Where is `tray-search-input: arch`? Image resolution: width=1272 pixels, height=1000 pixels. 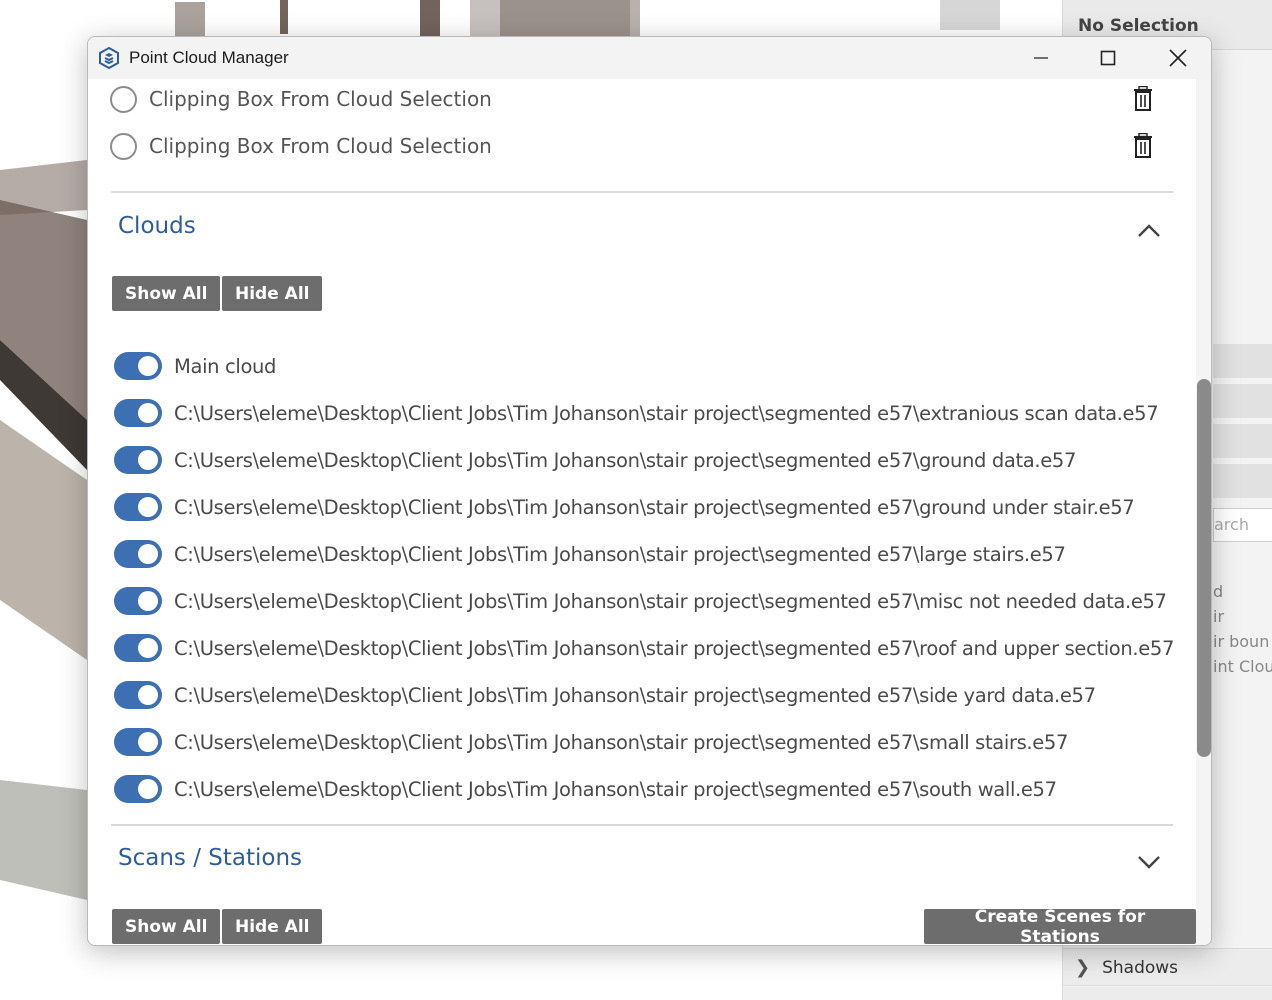
tray-search-input: arch is located at coordinates (1242, 525).